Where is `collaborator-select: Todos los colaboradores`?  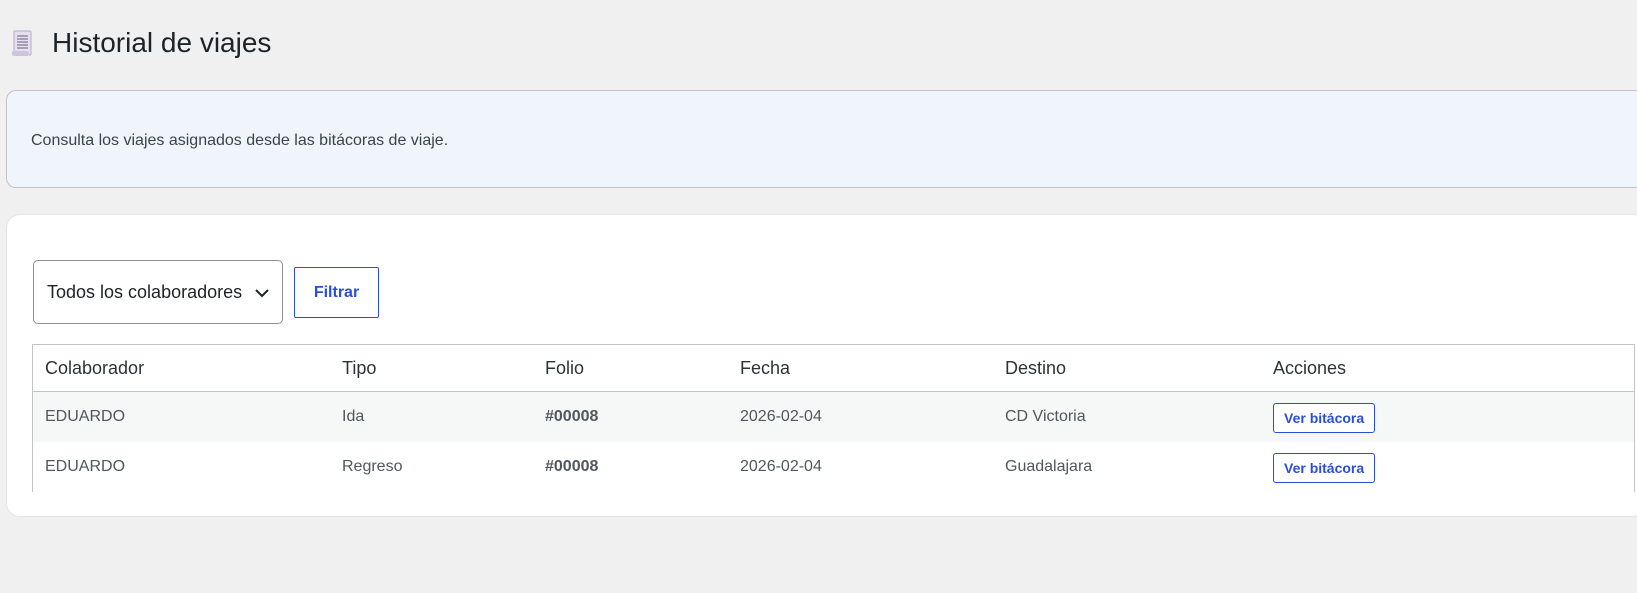 collaborator-select: Todos los colaboradores is located at coordinates (158, 292).